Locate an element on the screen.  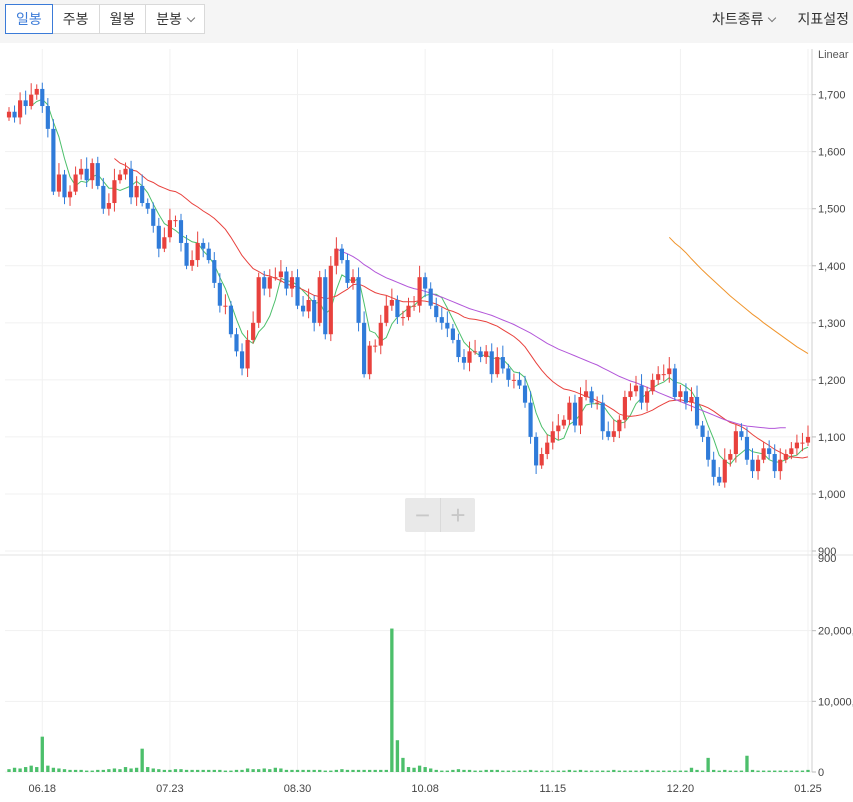
y-tick-label: 1,100 is located at coordinates (832, 438).